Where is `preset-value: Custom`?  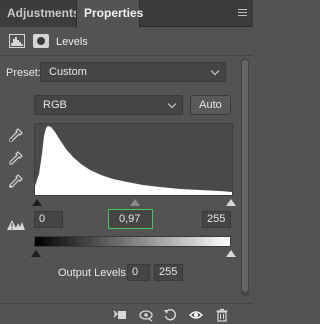 preset-value: Custom is located at coordinates (68, 72).